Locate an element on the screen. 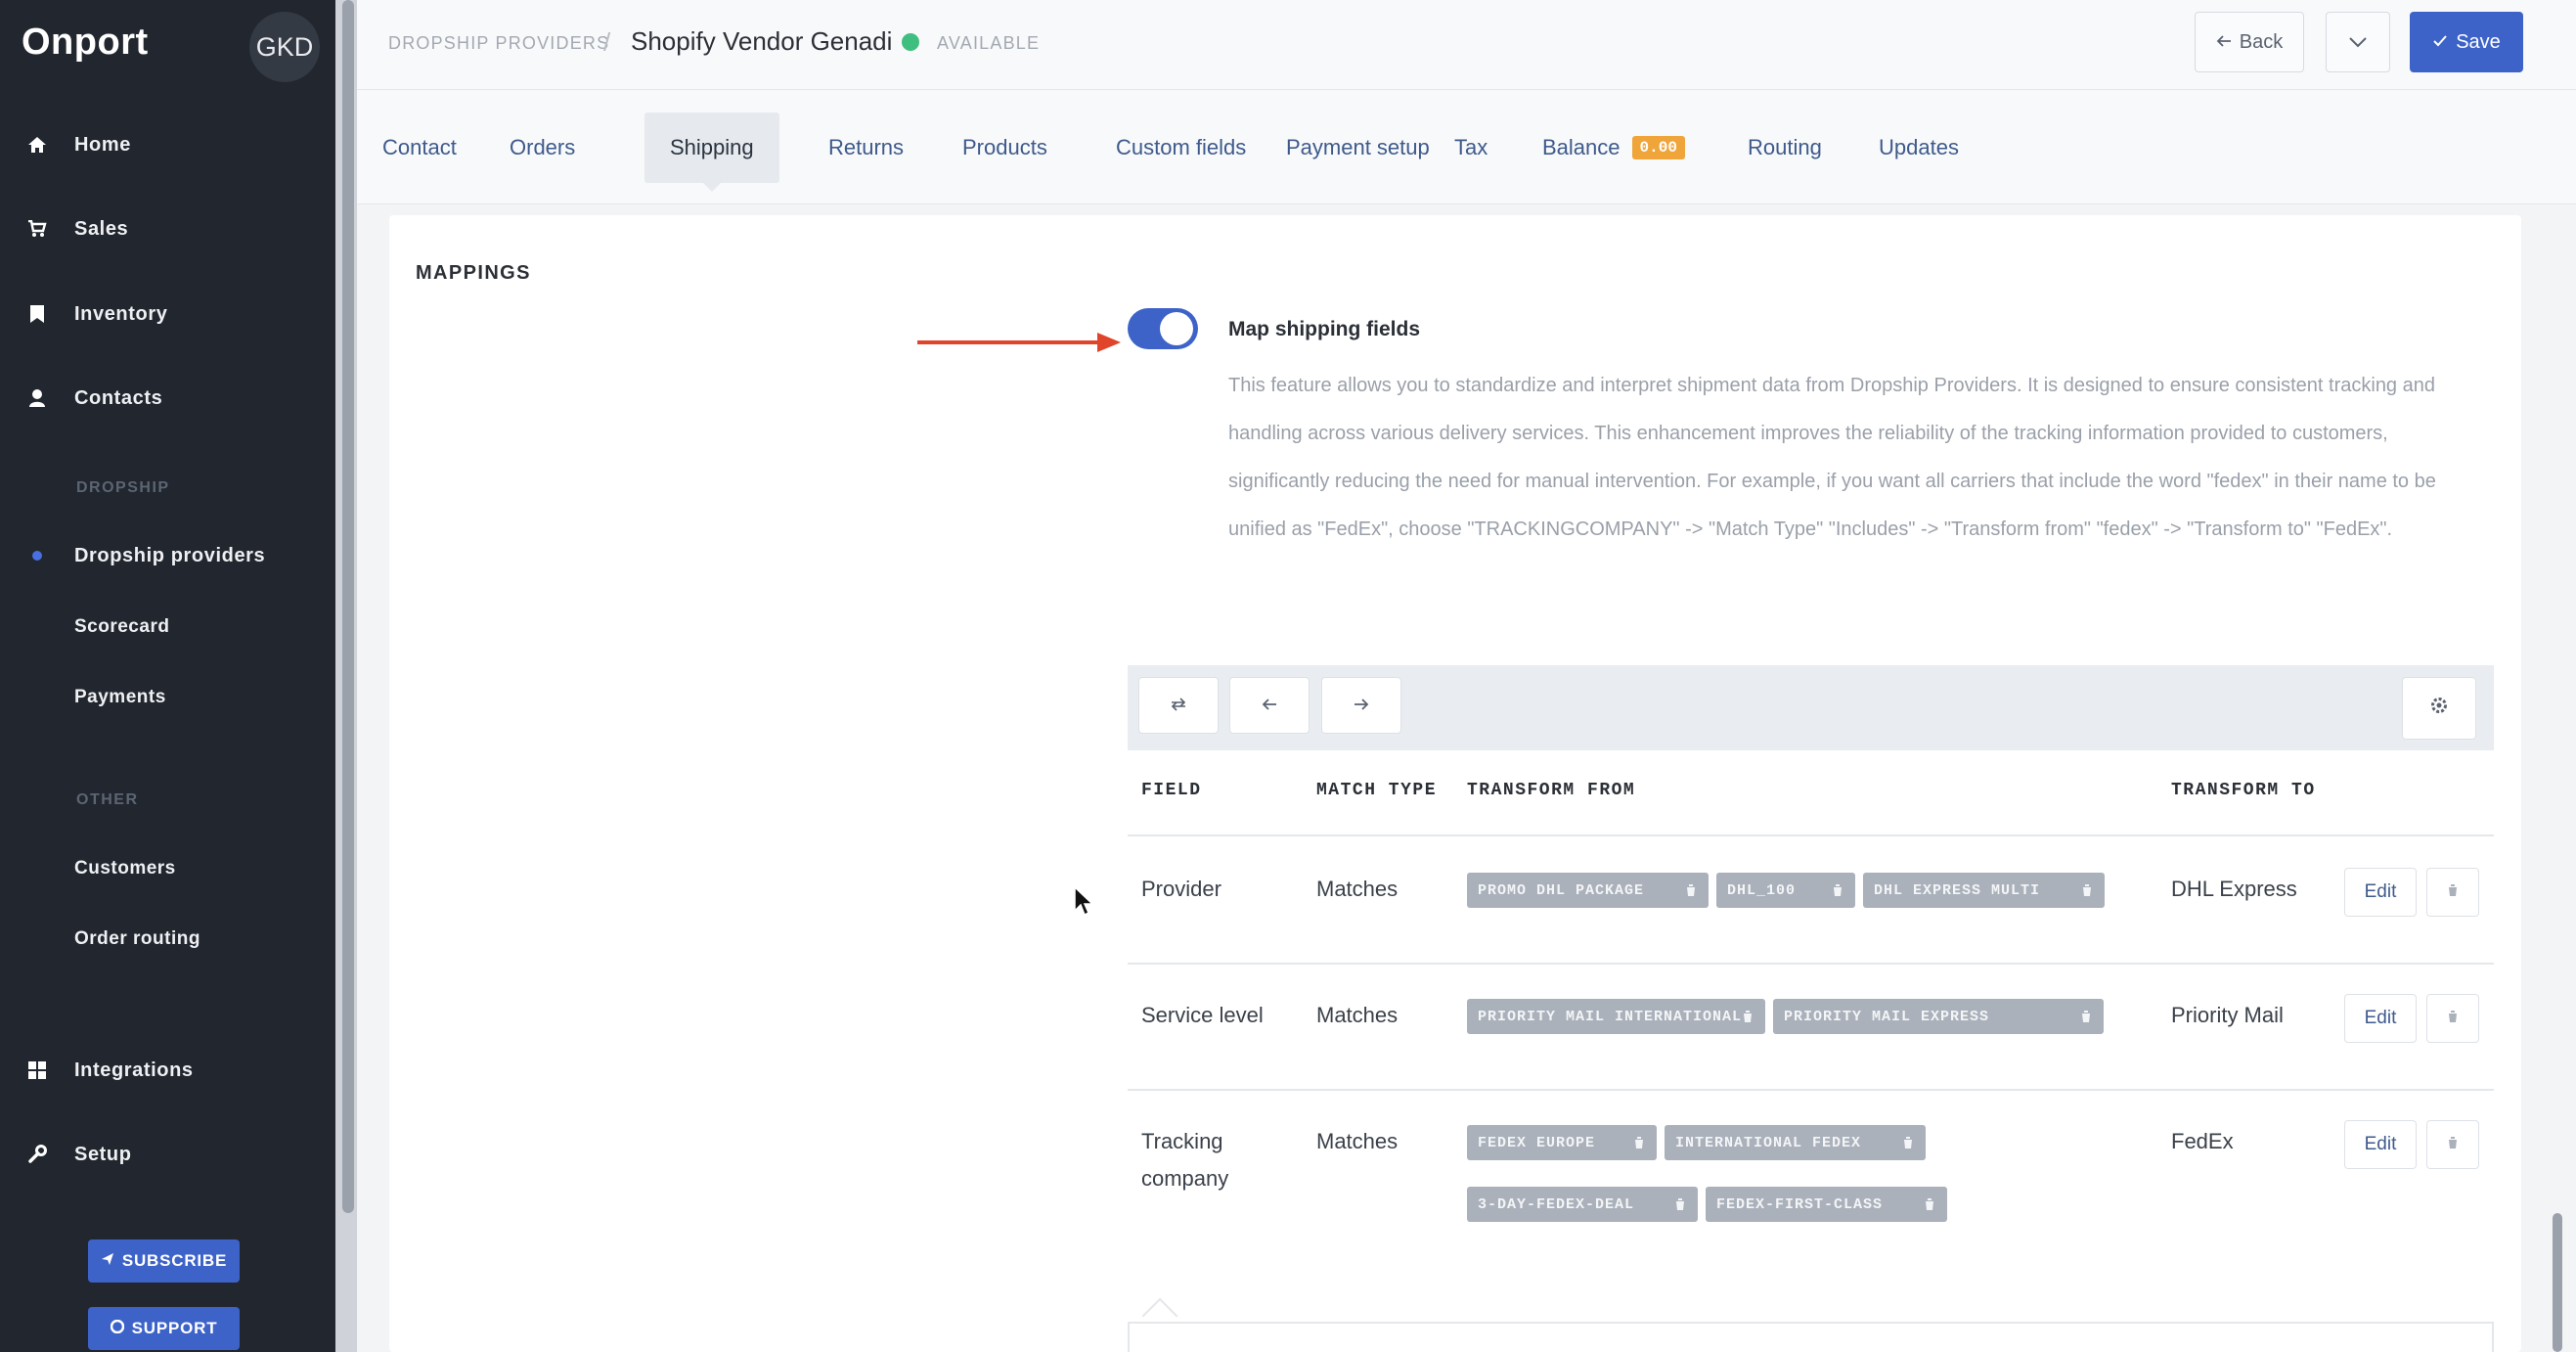 This screenshot has height=1352, width=2576. add-mapping-form is located at coordinates (1811, 1337).